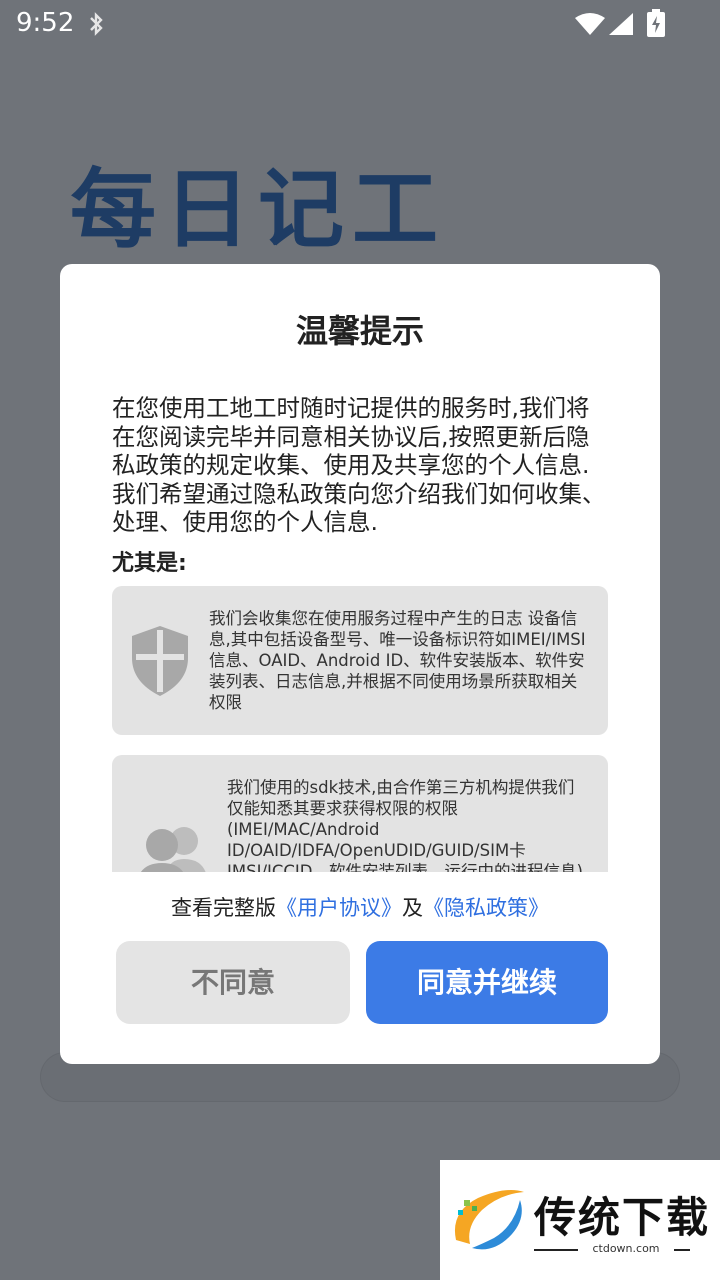 The width and height of the screenshot is (720, 1280). What do you see at coordinates (233, 982) in the screenshot?
I see `disagree-button: 不同意` at bounding box center [233, 982].